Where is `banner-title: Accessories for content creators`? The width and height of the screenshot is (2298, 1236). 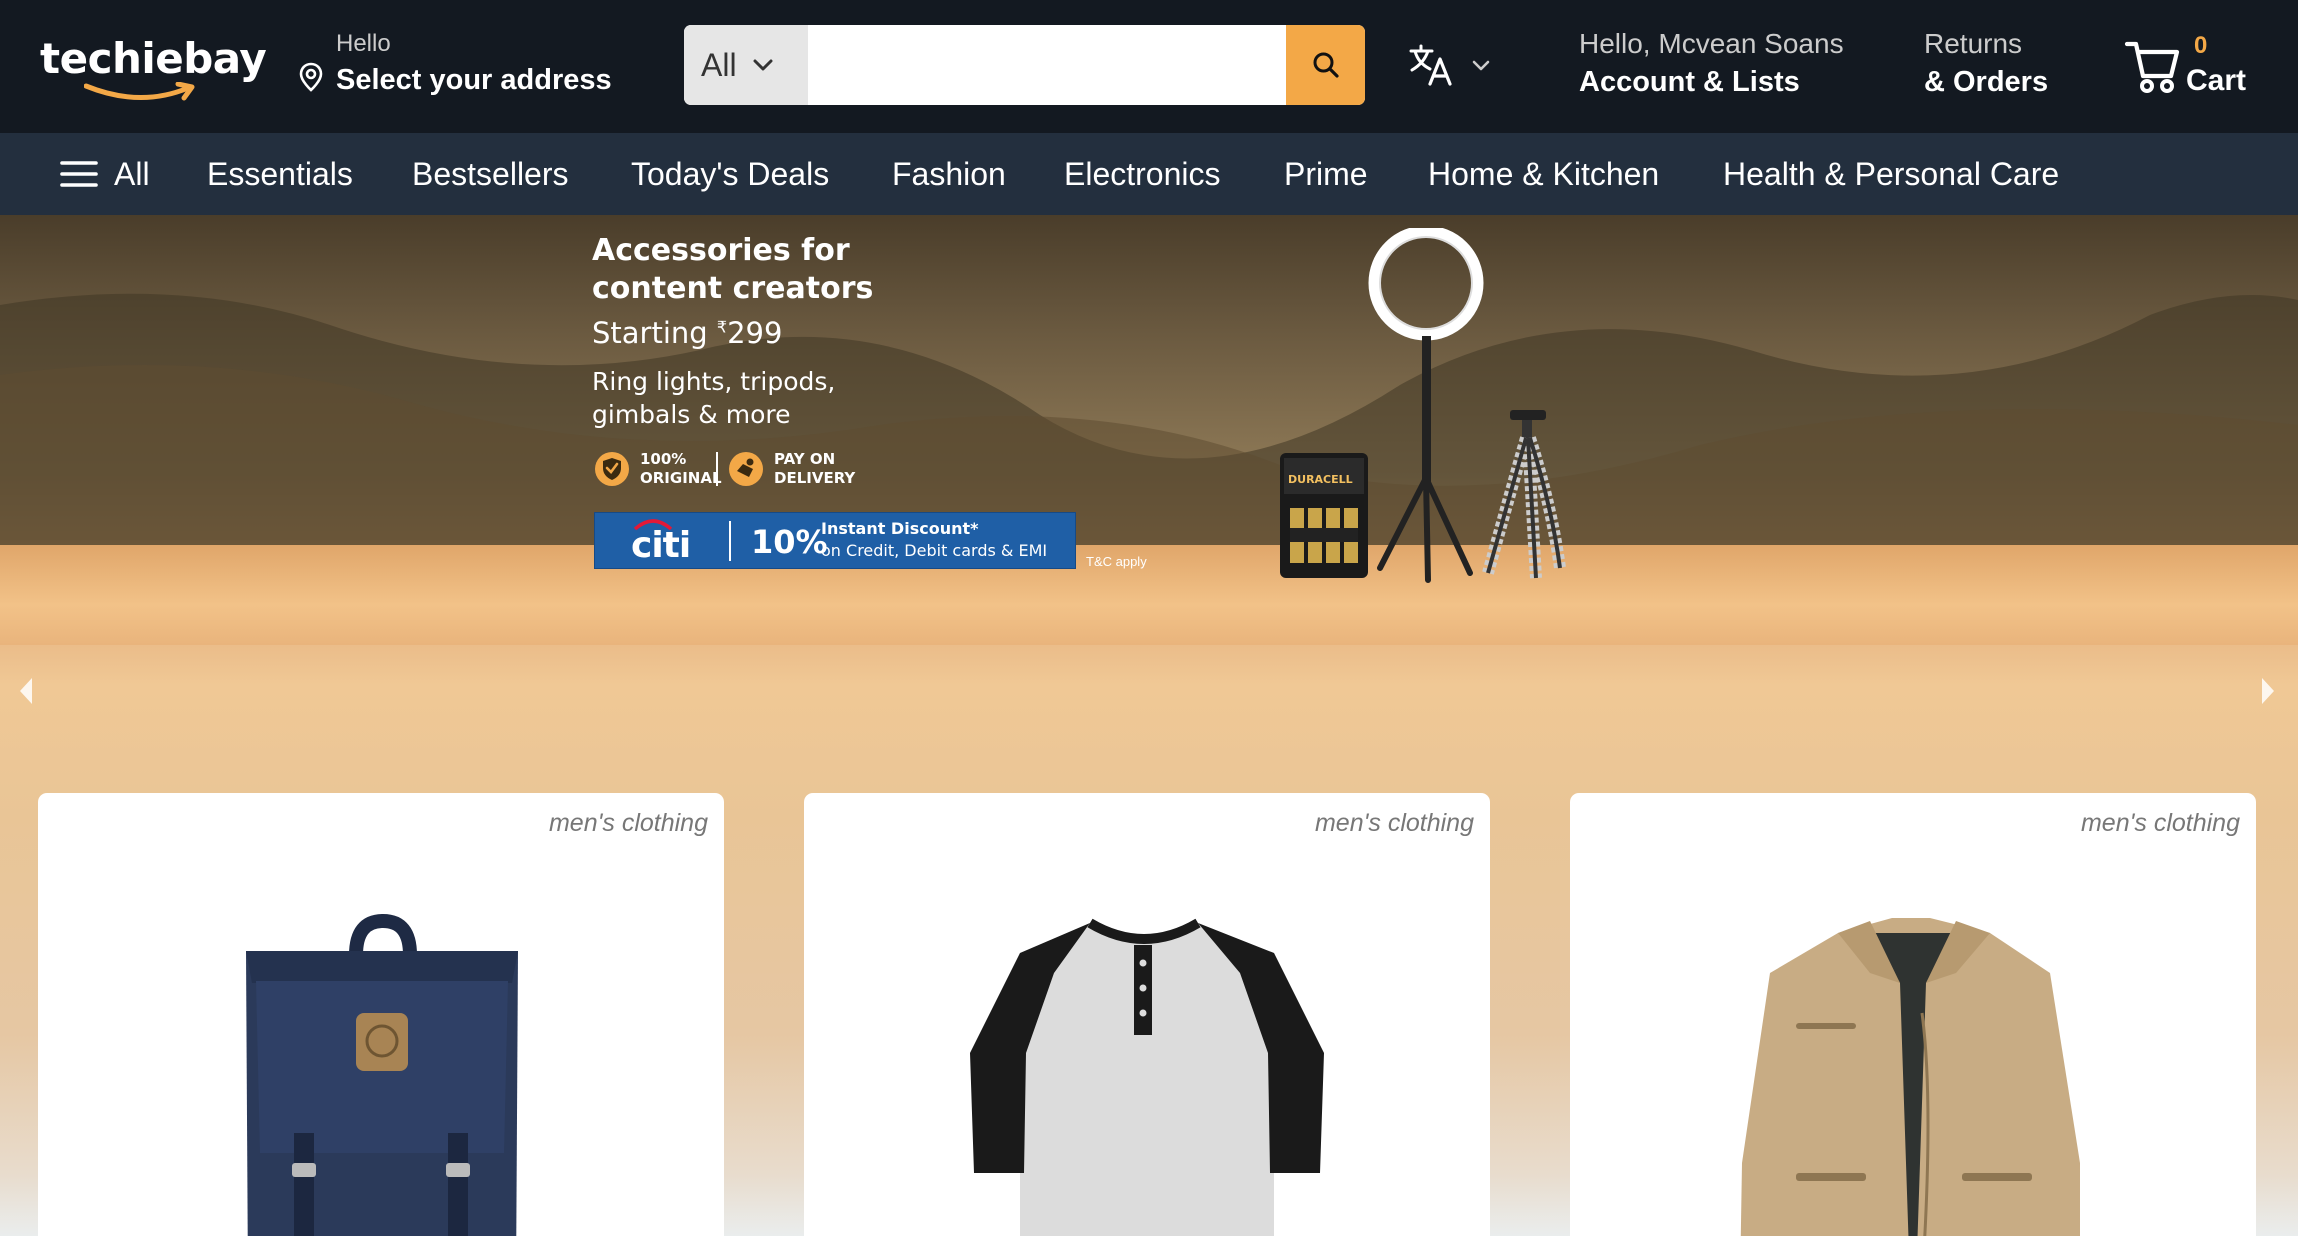
banner-title: Accessories for content creators is located at coordinates (732, 270).